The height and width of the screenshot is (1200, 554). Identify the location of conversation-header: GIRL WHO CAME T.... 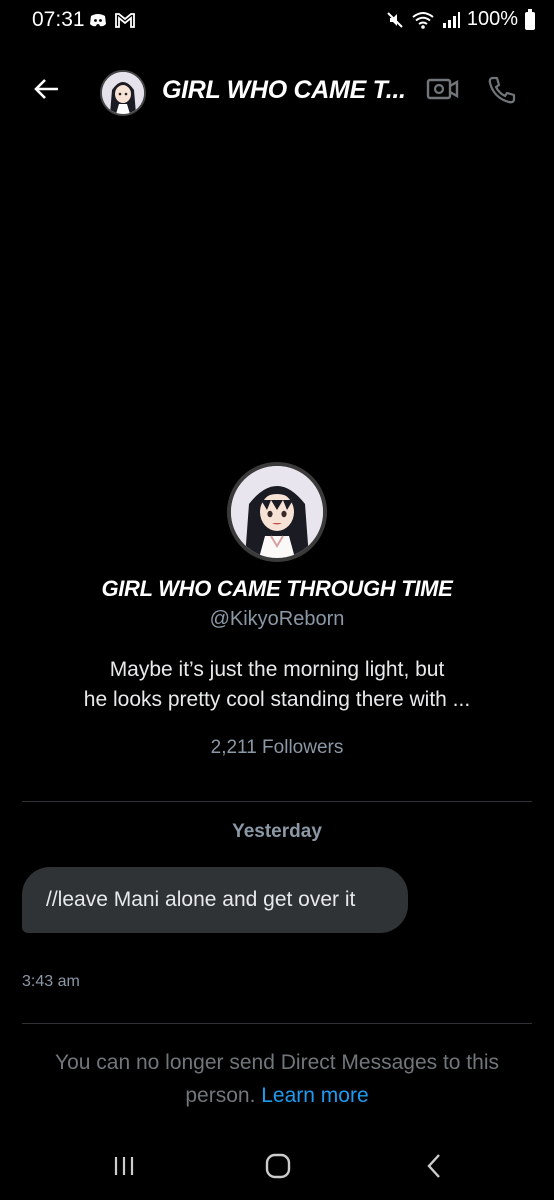
(277, 91).